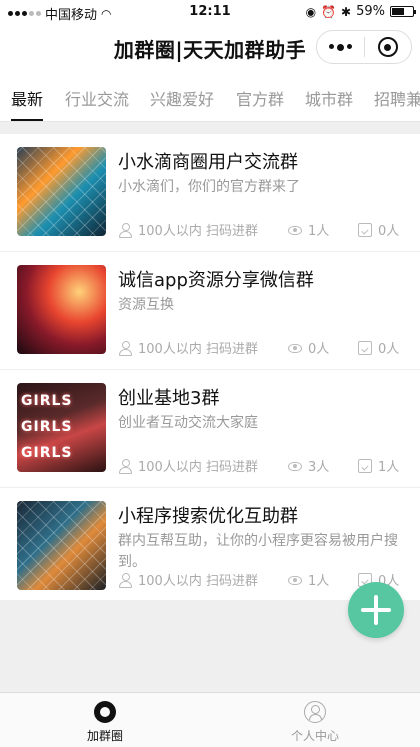 This screenshot has width=420, height=747. What do you see at coordinates (329, 98) in the screenshot?
I see `tab-city: 城市群` at bounding box center [329, 98].